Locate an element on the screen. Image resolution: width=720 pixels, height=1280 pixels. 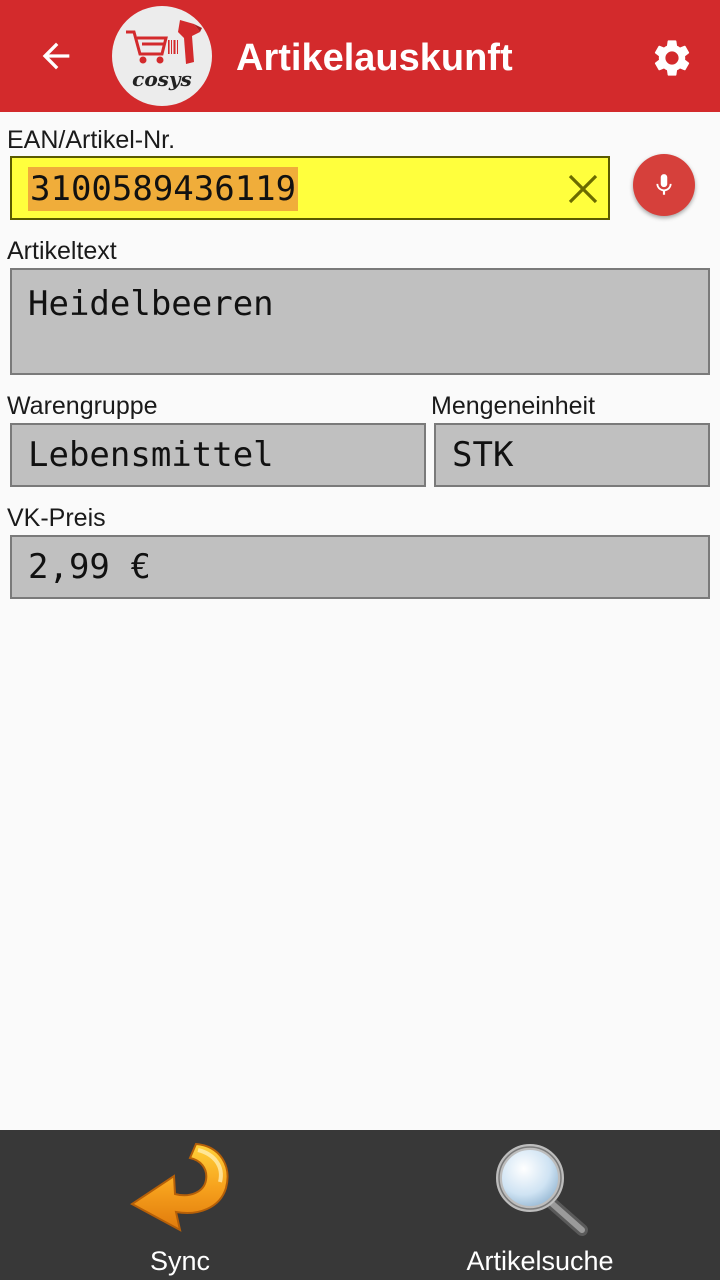
ean-value: 3100589436119 is located at coordinates (163, 189).